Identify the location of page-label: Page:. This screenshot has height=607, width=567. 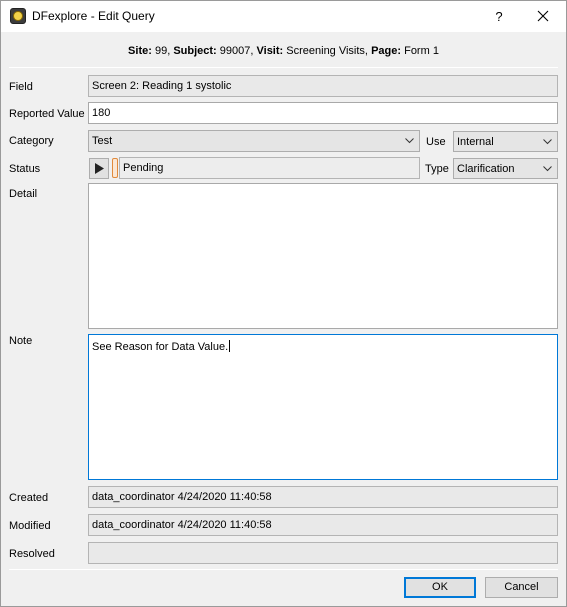
(386, 51).